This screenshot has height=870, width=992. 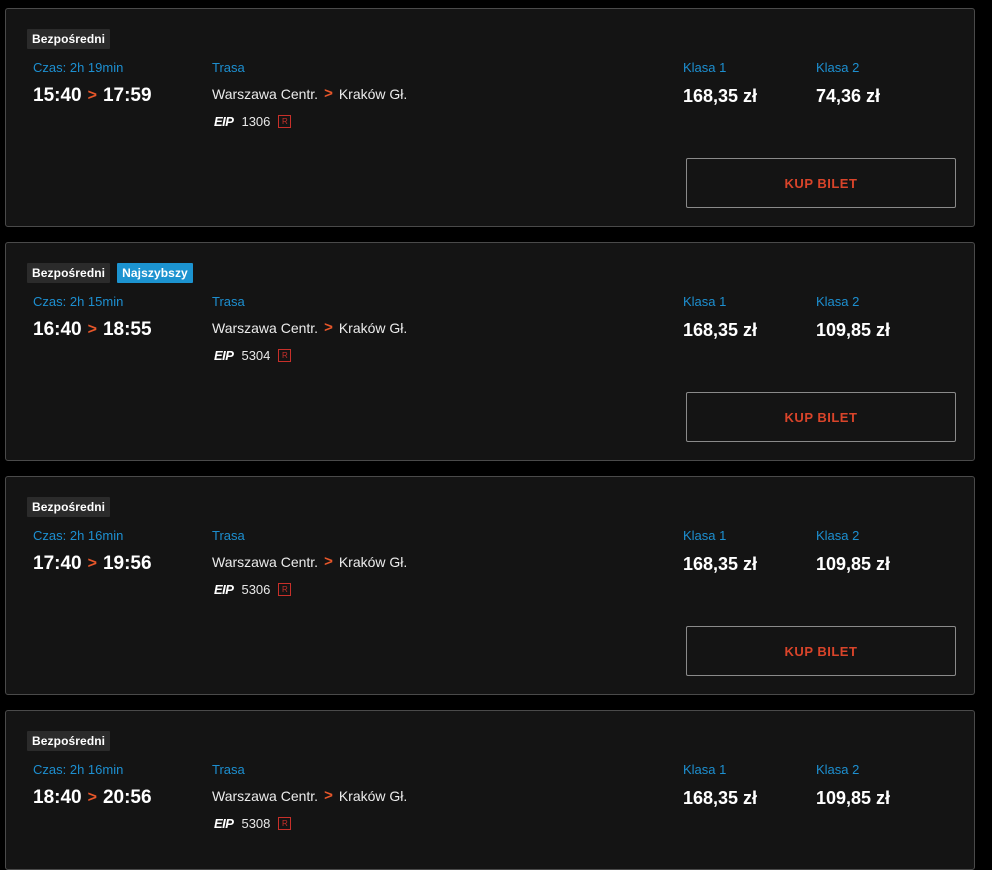 What do you see at coordinates (127, 563) in the screenshot?
I see `arrival-time: 19:56` at bounding box center [127, 563].